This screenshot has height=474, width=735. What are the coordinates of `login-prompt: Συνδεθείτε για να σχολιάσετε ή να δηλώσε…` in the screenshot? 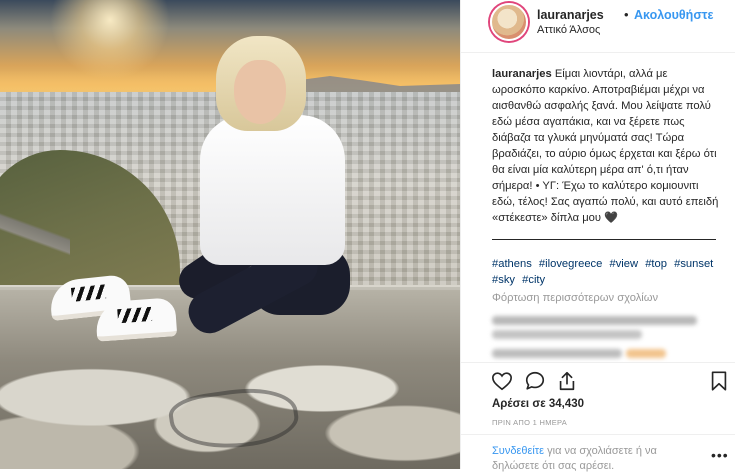 It's located at (592, 459).